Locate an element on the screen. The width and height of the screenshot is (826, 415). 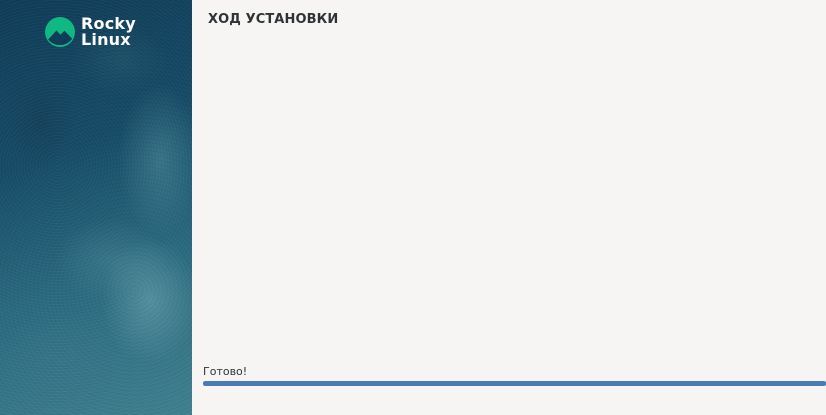
rocky-linux-logo-icon is located at coordinates (60, 32).